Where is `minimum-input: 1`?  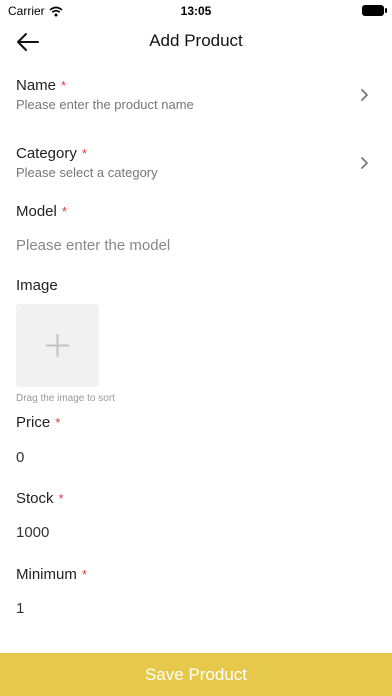
minimum-input: 1 is located at coordinates (196, 609).